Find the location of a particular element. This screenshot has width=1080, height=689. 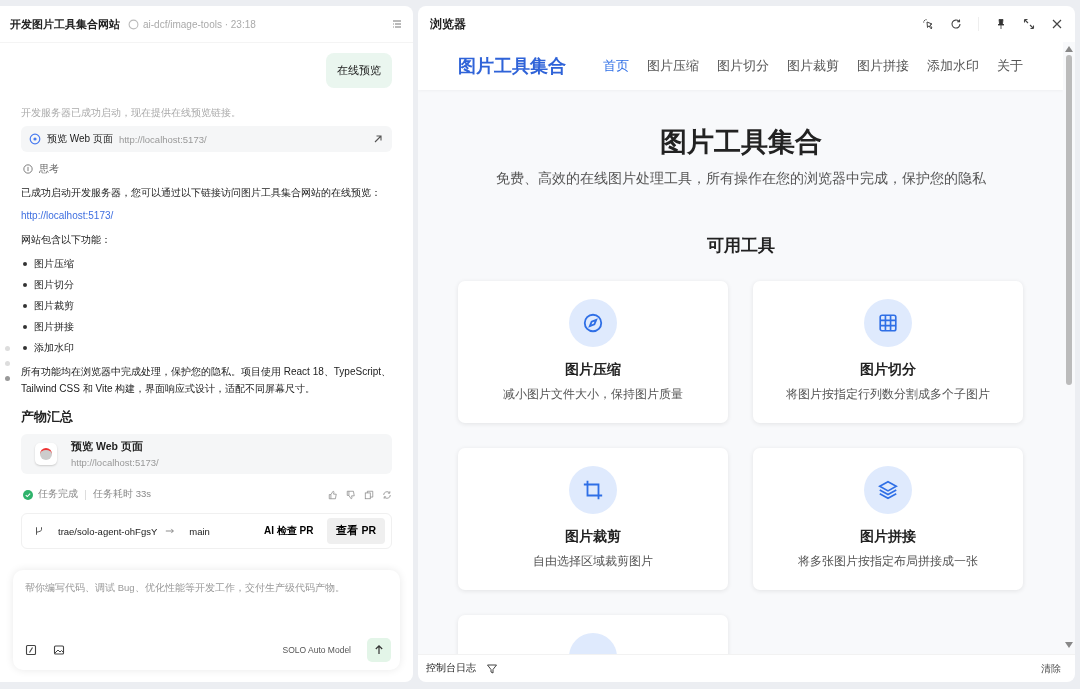

tool-description: 减小图片文件大小，保持图片质量 is located at coordinates (593, 394).